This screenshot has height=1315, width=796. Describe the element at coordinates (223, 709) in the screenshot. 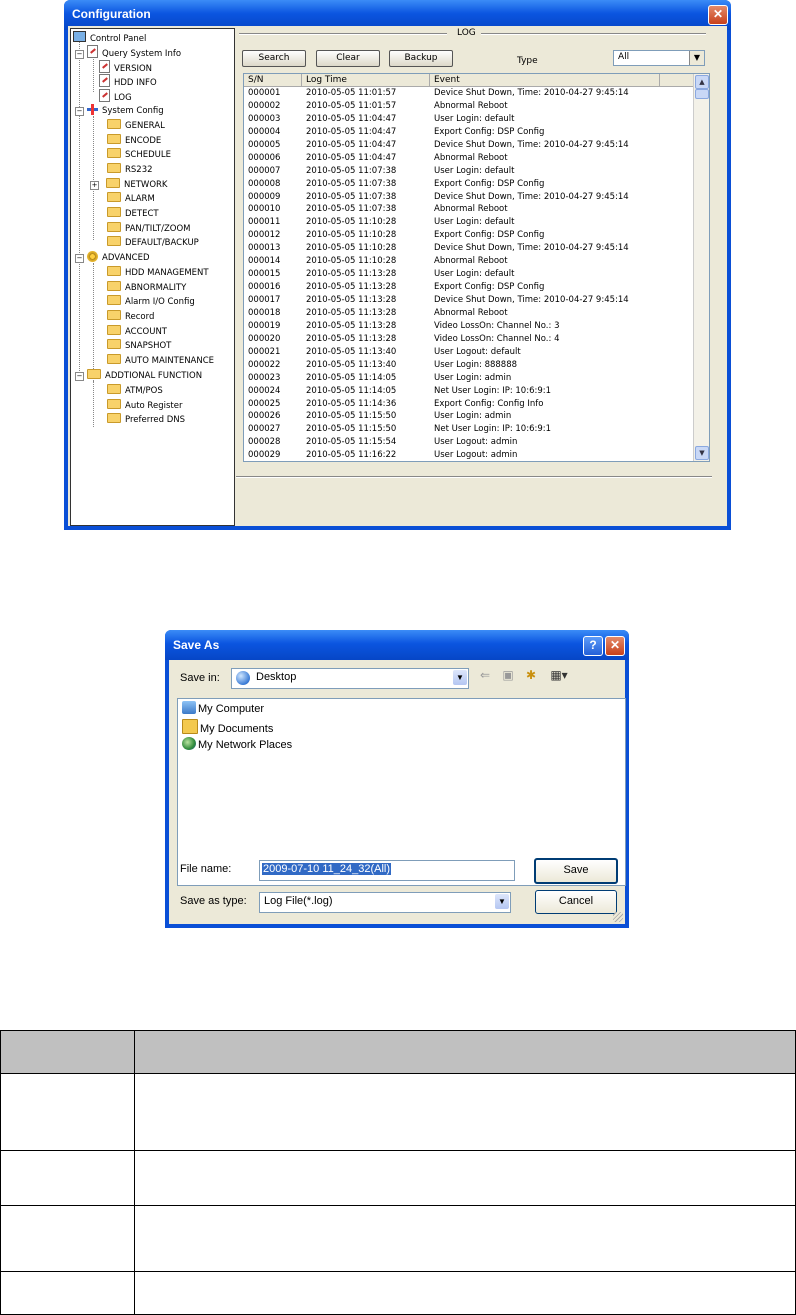

I see `list-item-my-computer: My Computer` at that location.